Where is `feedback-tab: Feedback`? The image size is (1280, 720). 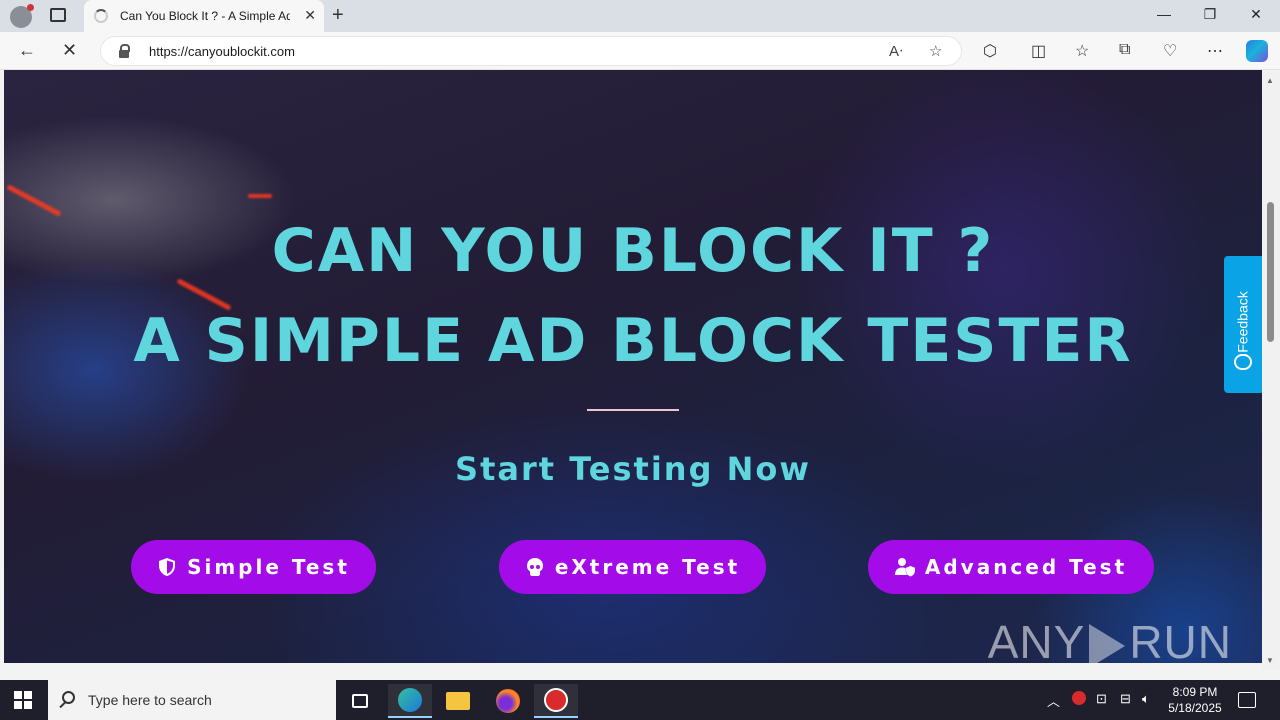
feedback-tab: Feedback is located at coordinates (1243, 324).